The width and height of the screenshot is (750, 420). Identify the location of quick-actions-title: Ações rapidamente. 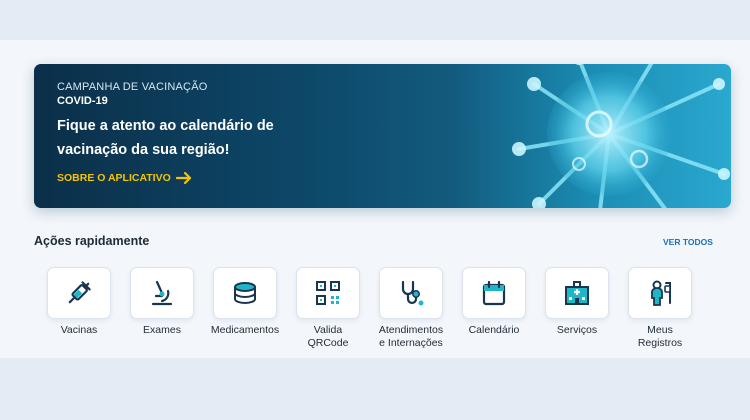
(92, 241).